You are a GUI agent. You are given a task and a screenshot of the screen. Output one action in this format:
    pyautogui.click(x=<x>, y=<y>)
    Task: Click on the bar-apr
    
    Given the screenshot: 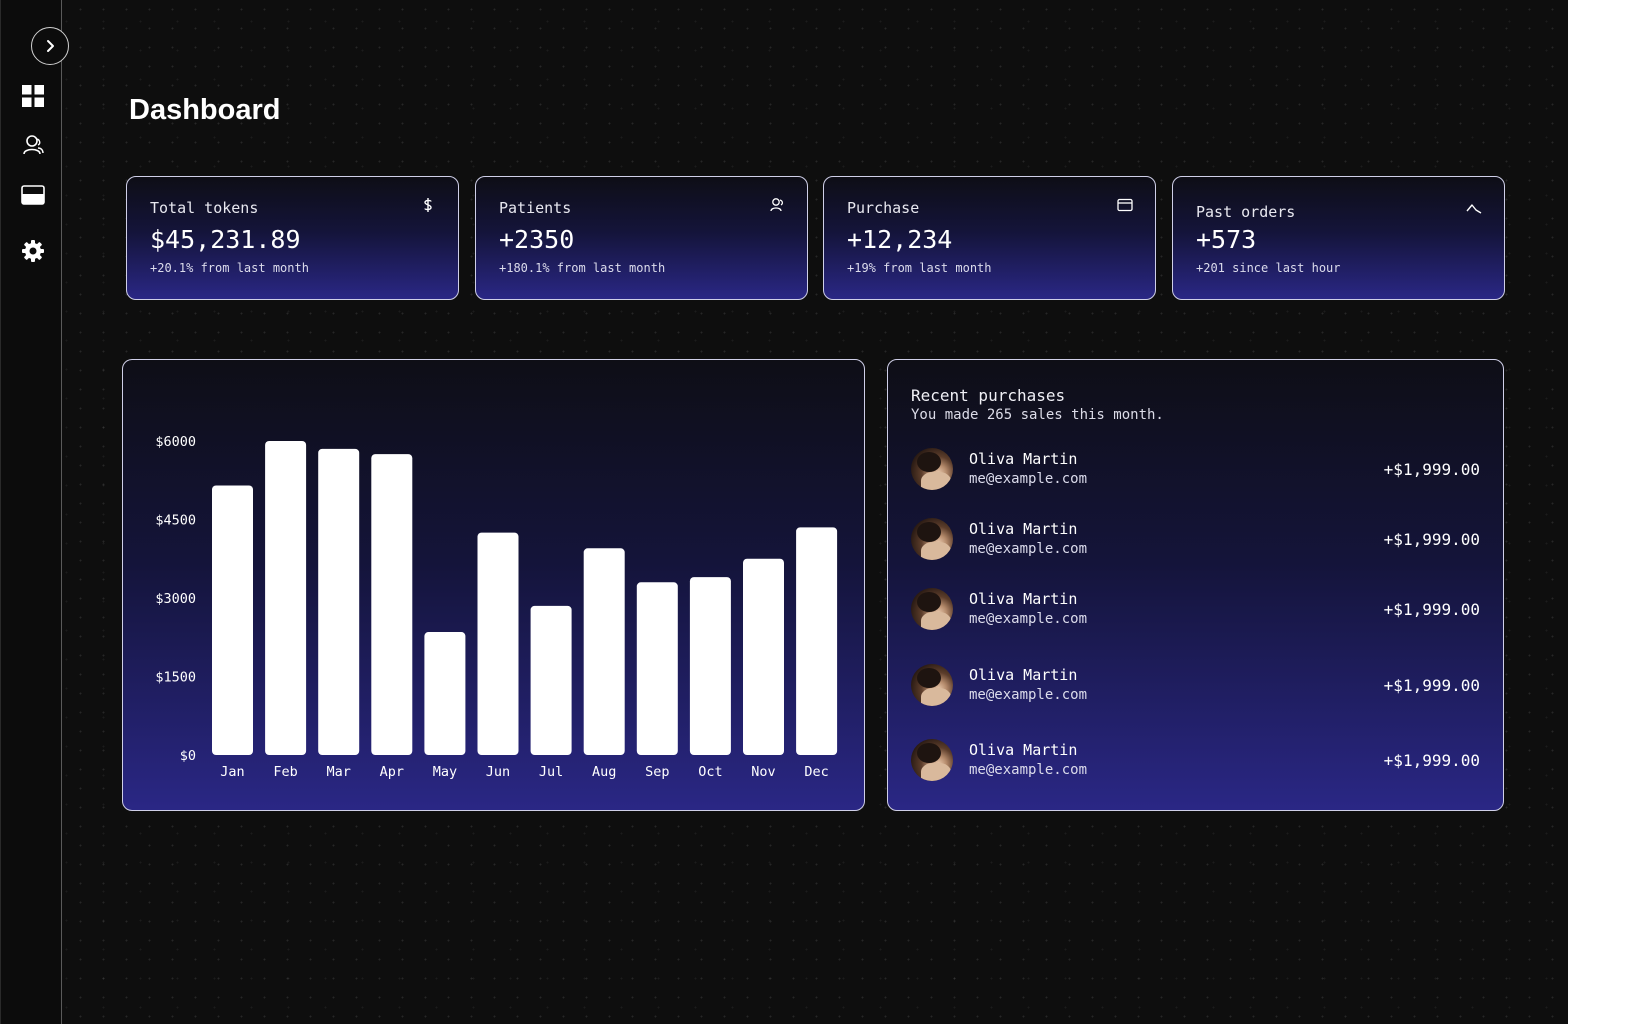 What is the action you would take?
    pyautogui.click(x=392, y=604)
    